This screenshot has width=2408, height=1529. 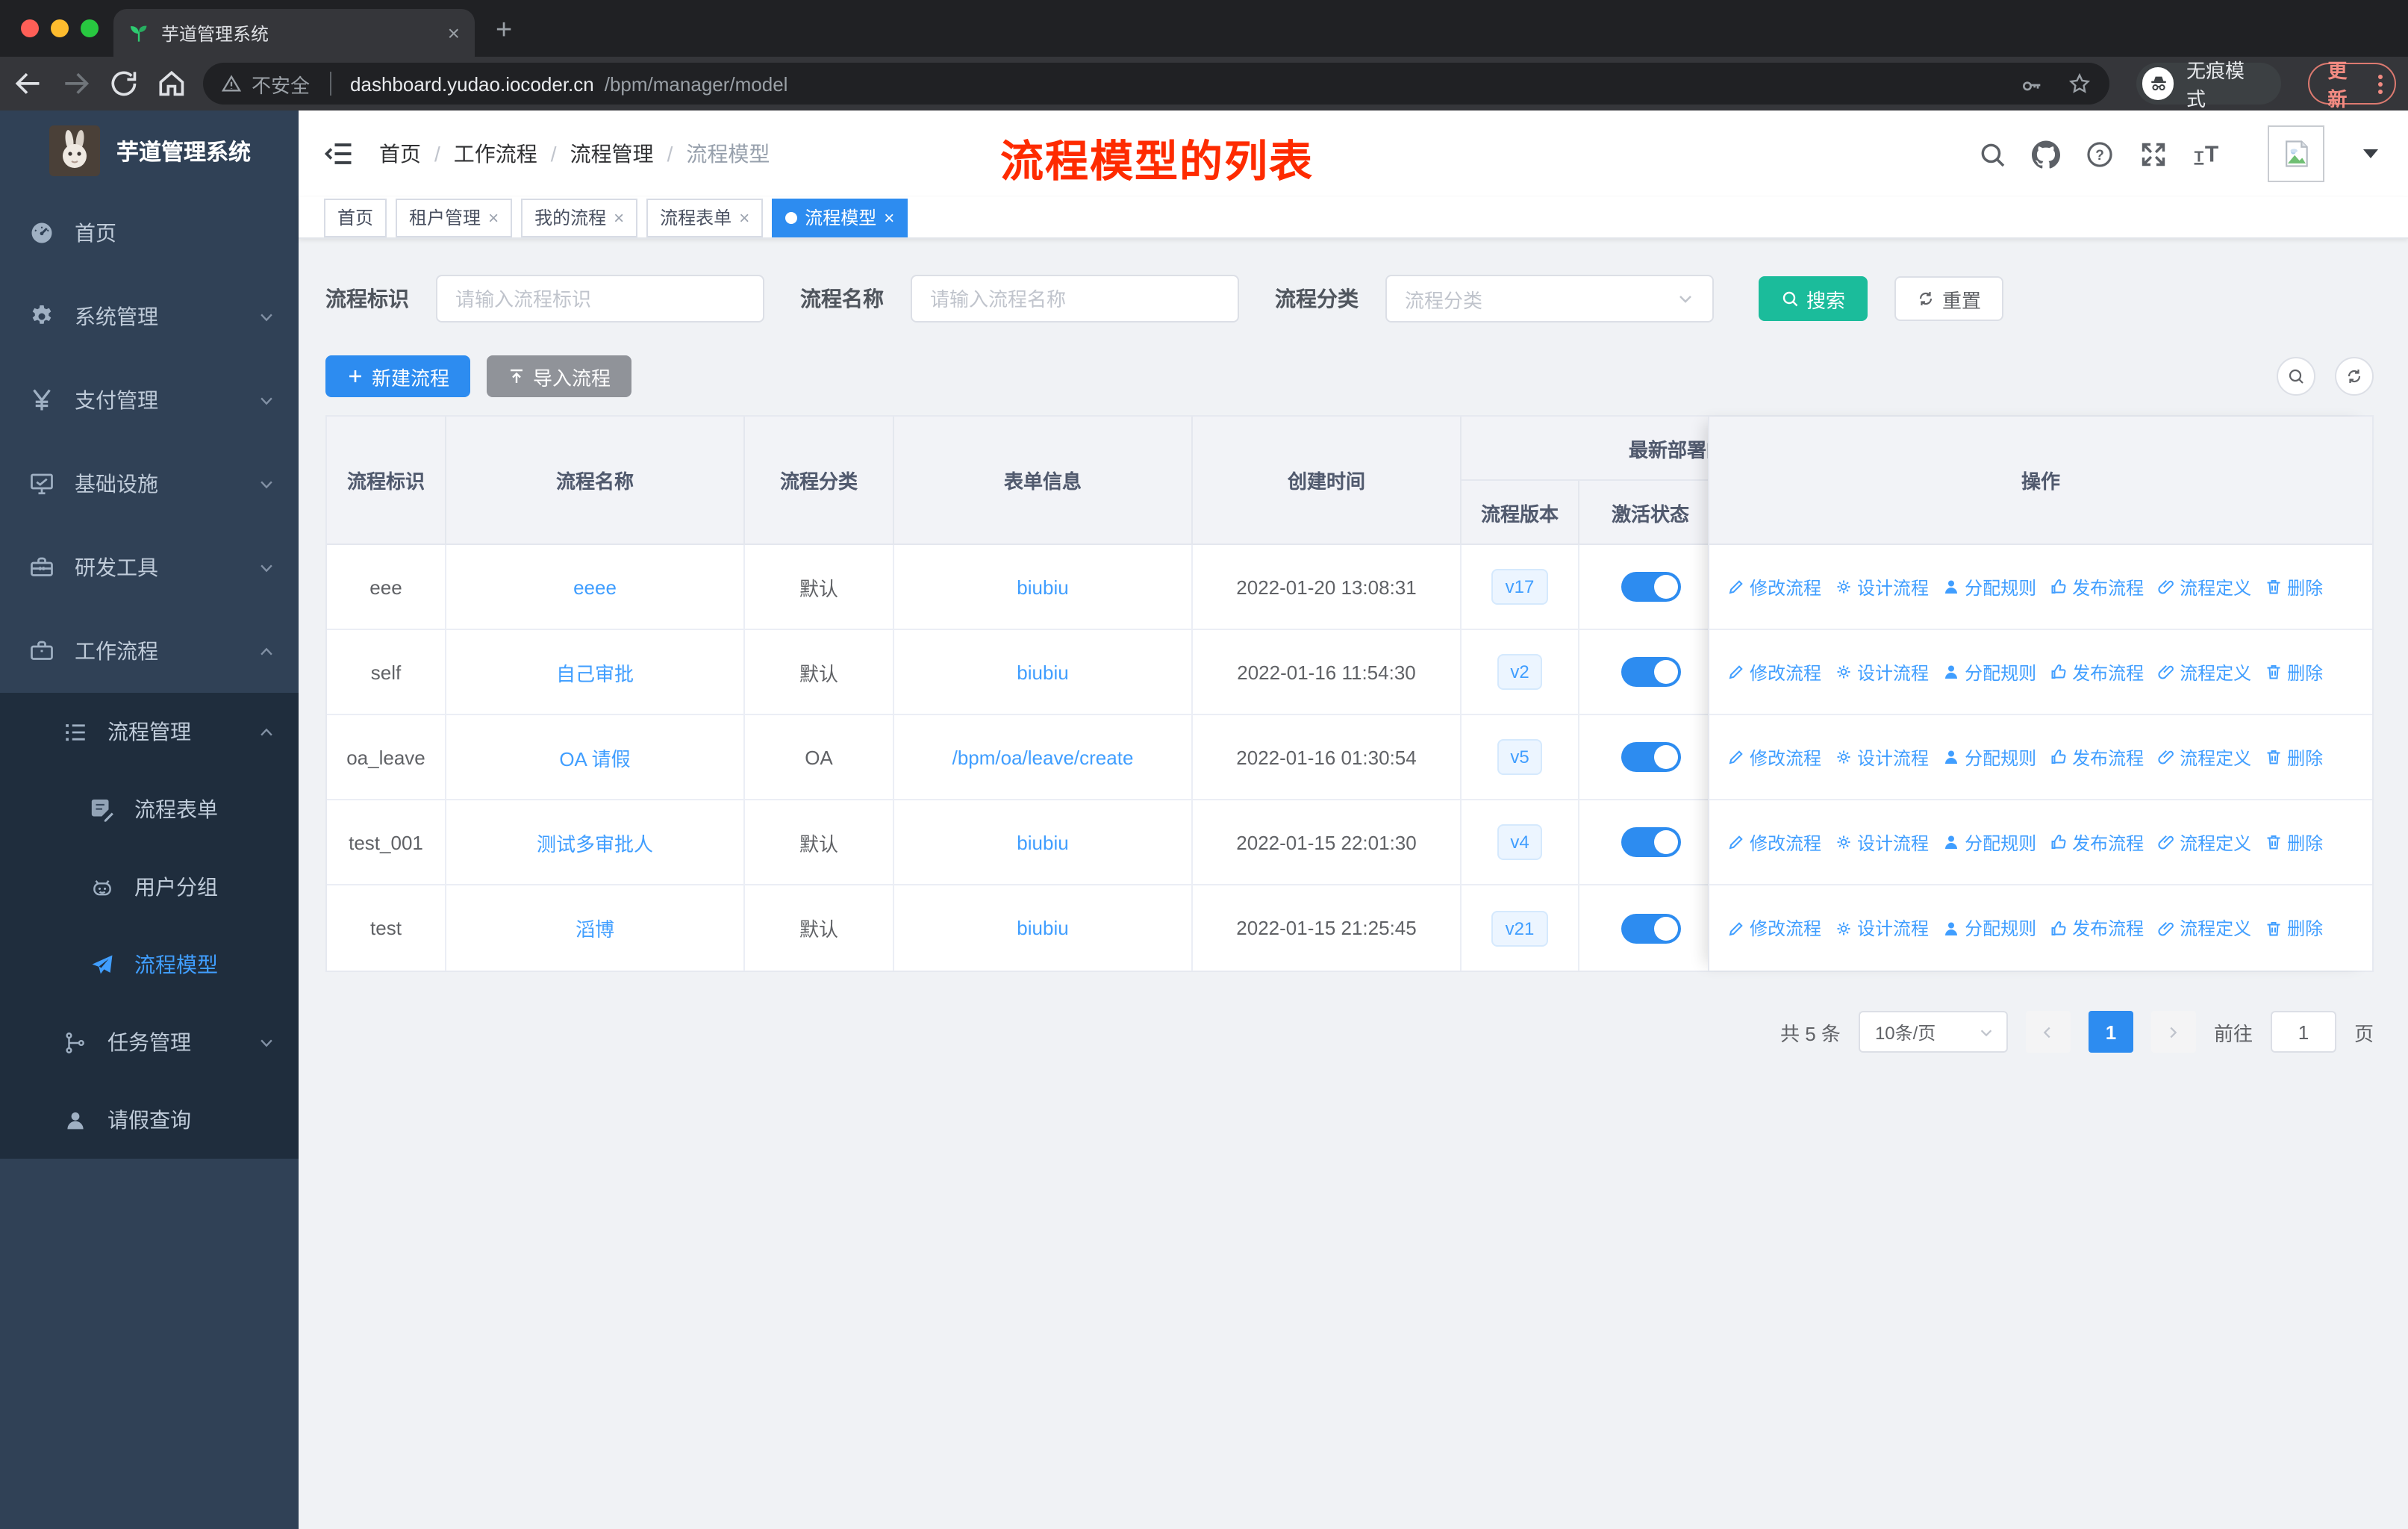 What do you see at coordinates (595, 587) in the screenshot?
I see `process-name-link: eeee` at bounding box center [595, 587].